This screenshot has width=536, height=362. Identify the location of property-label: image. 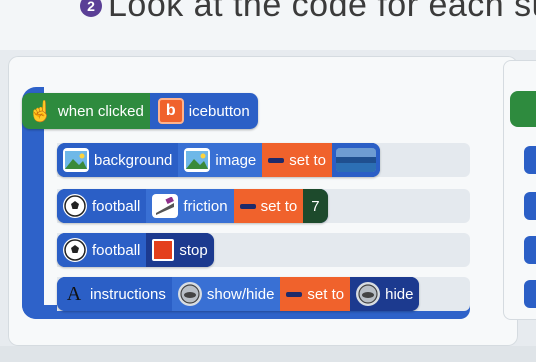
(236, 160).